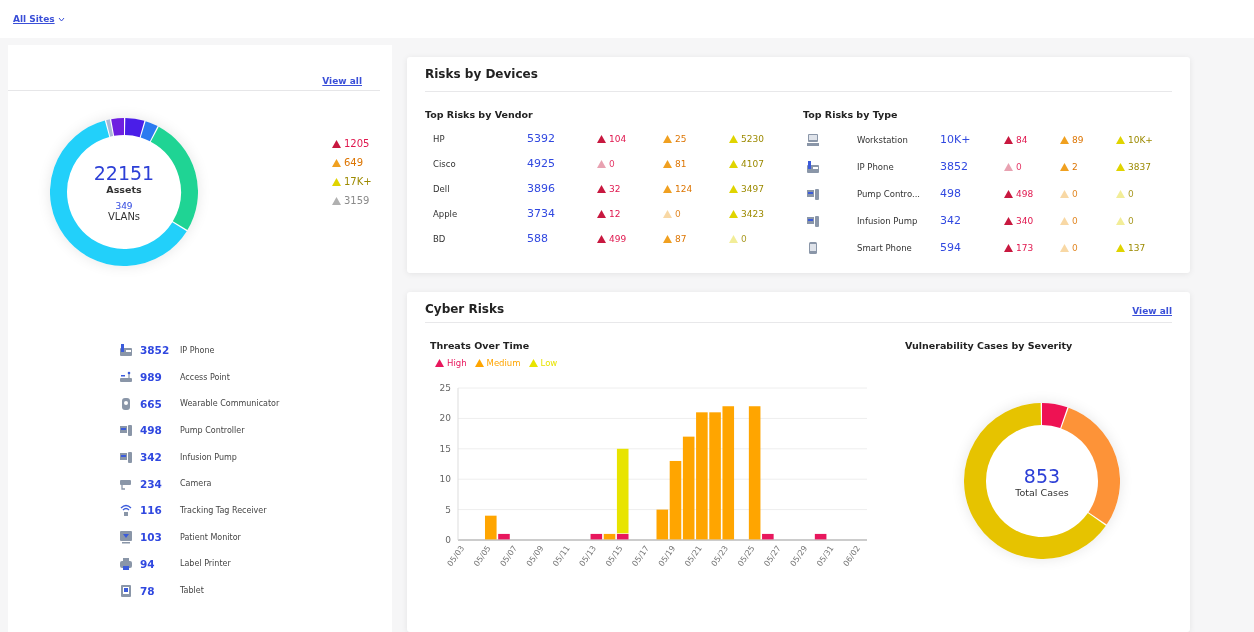 The image size is (1254, 632). Describe the element at coordinates (124, 216) in the screenshot. I see `vlan-label: VLANs` at that location.